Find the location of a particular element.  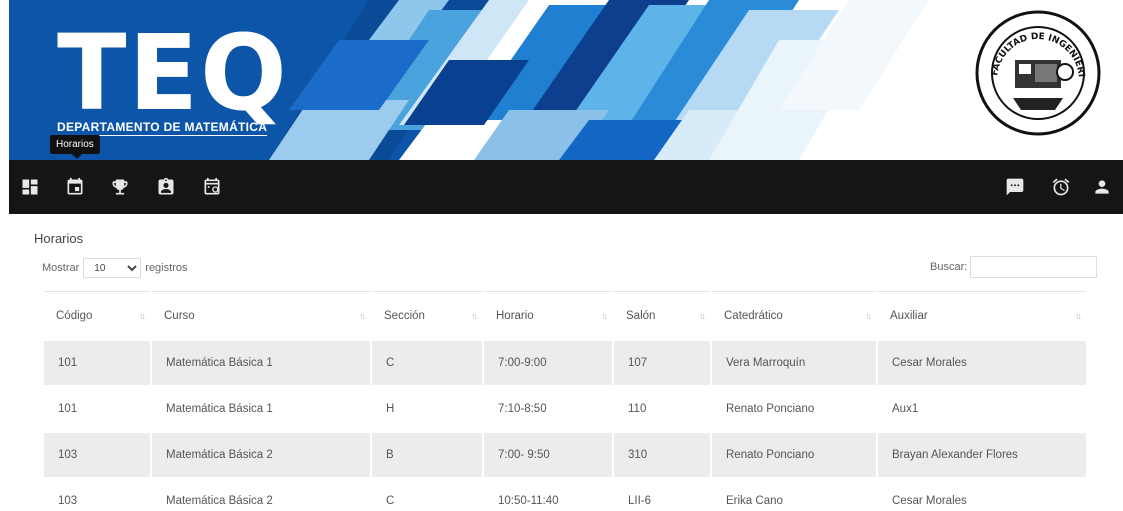

teq-logo: TEQ DEPARTAMENTO DE MATEMÁTICA is located at coordinates (175, 74).